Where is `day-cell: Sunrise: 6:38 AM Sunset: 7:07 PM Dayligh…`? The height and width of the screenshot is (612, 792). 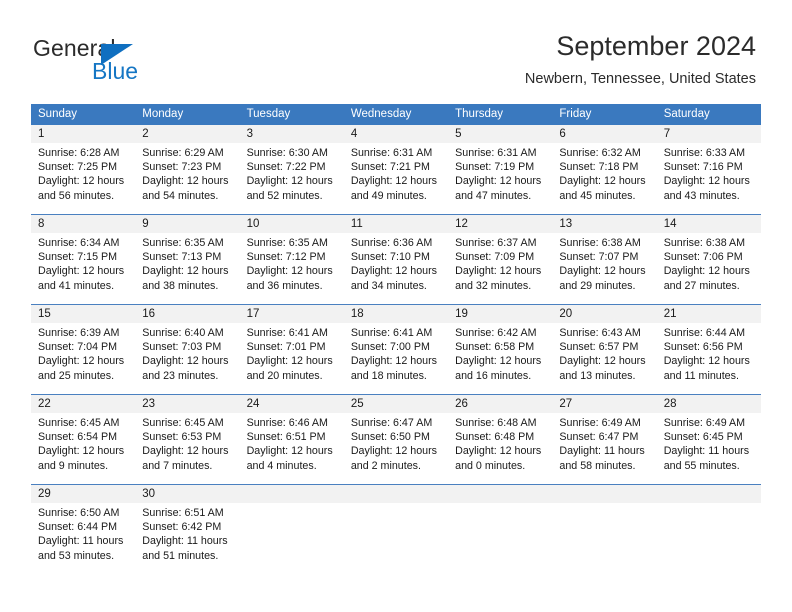
day-cell: Sunrise: 6:38 AM Sunset: 7:07 PM Dayligh… is located at coordinates (604, 268).